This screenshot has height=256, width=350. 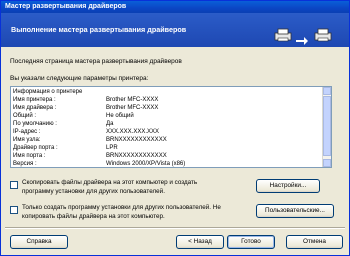 I want to click on copy-files-checkbox, so click(x=14, y=185).